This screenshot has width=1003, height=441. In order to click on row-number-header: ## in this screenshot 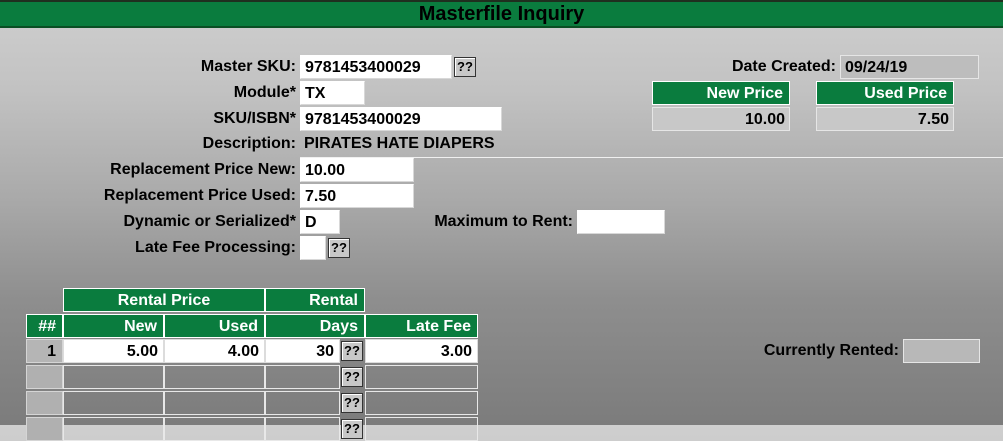, I will do `click(44, 326)`.